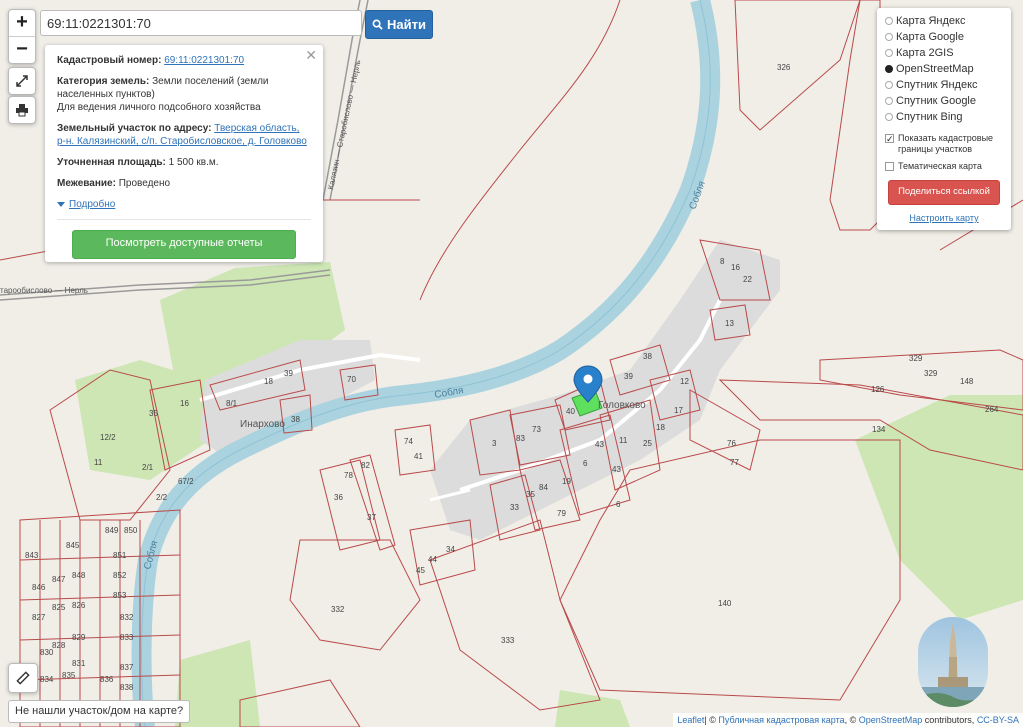 The height and width of the screenshot is (727, 1023). What do you see at coordinates (127, 637) in the screenshot?
I see `parcel-number-label: 833` at bounding box center [127, 637].